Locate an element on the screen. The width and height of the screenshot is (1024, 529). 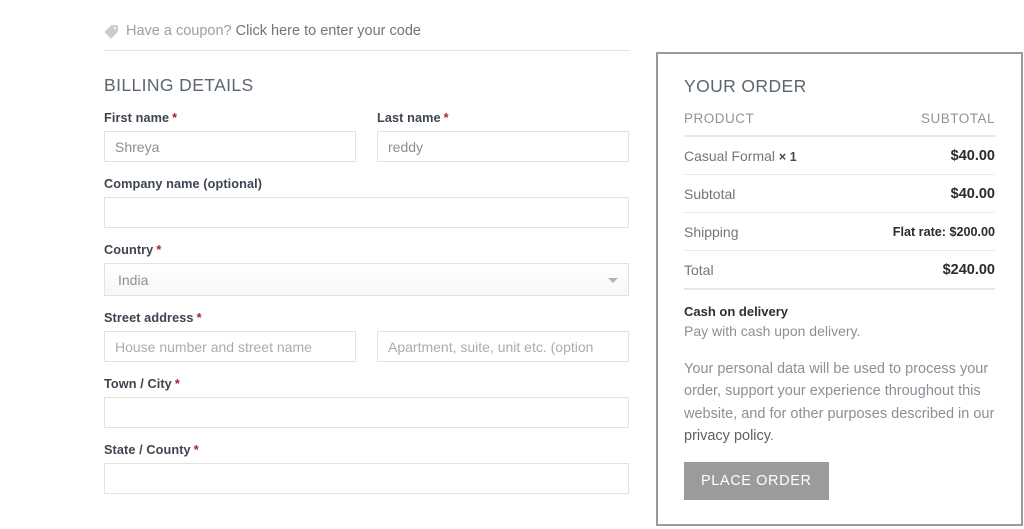
total-label: Total is located at coordinates (766, 270).